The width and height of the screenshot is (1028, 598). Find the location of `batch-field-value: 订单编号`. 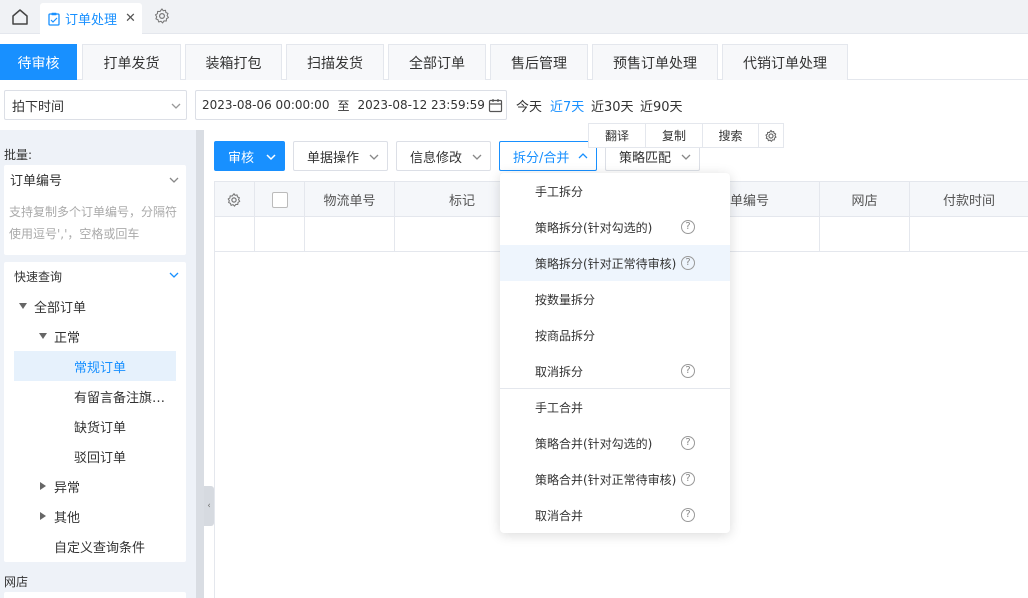

batch-field-value: 订单编号 is located at coordinates (36, 181).